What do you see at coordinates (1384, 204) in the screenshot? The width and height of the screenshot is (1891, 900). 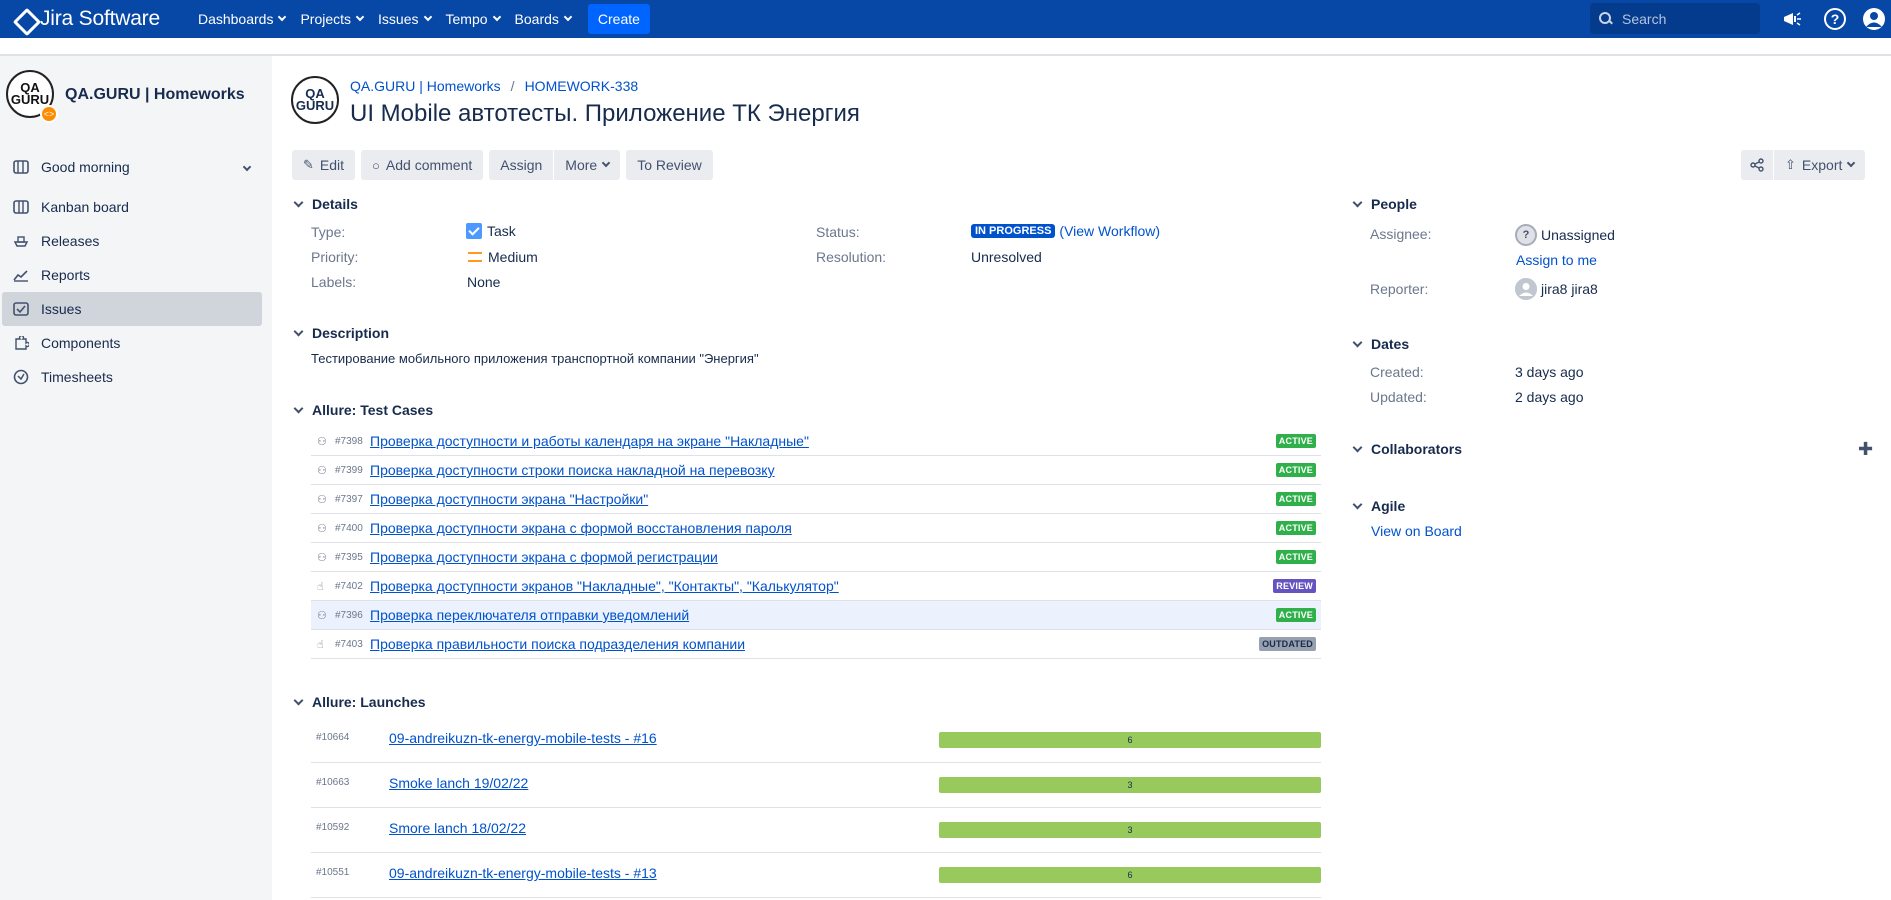 I see `people-section-header: People` at bounding box center [1384, 204].